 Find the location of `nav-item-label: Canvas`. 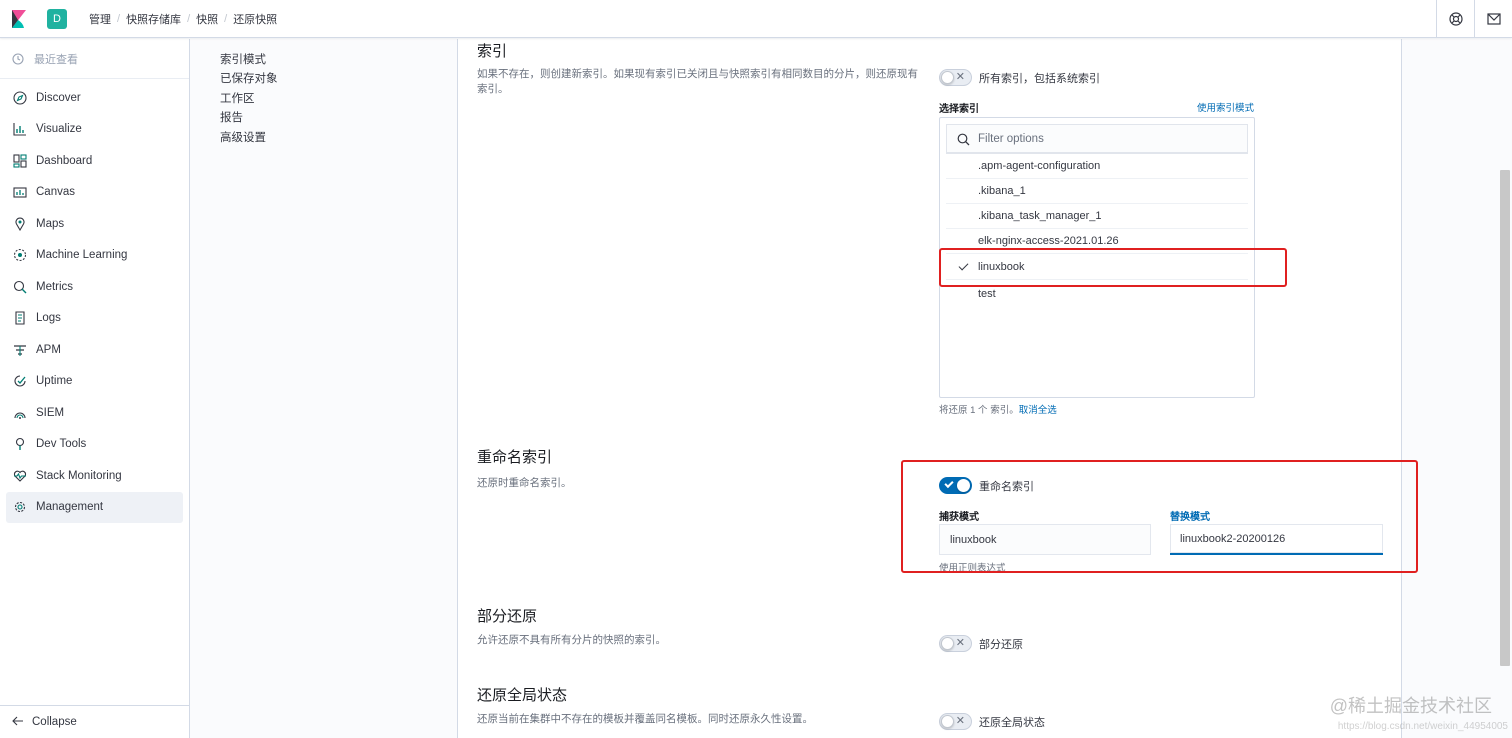

nav-item-label: Canvas is located at coordinates (55, 192).